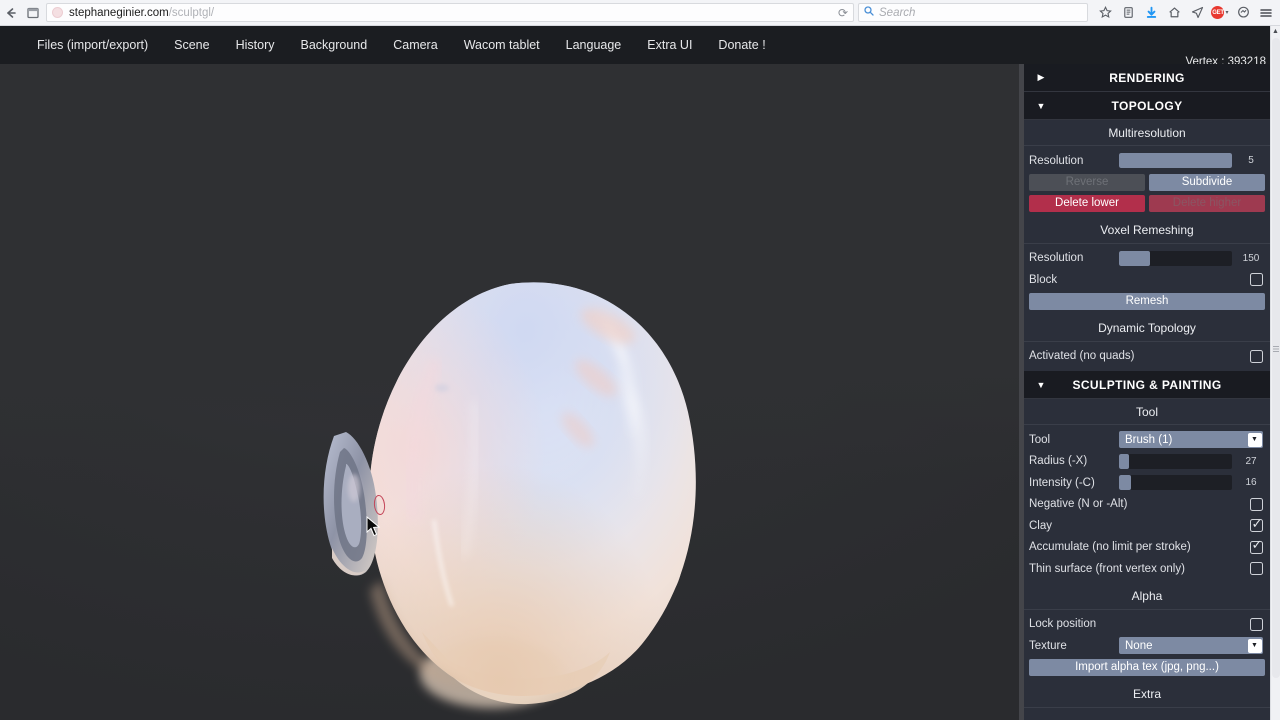  What do you see at coordinates (1147, 625) in the screenshot?
I see `row-alpha-lock-position: Lock position` at bounding box center [1147, 625].